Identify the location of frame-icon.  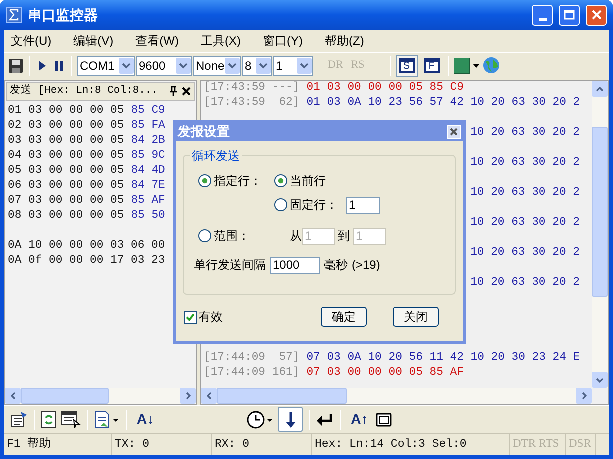
(384, 419).